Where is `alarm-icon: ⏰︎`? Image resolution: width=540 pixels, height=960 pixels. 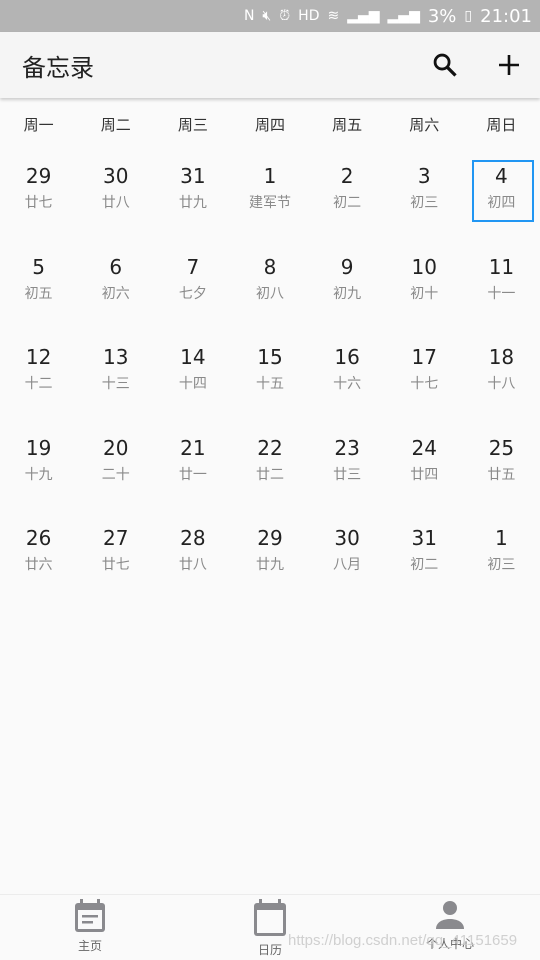
alarm-icon: ⏰︎ is located at coordinates (285, 16).